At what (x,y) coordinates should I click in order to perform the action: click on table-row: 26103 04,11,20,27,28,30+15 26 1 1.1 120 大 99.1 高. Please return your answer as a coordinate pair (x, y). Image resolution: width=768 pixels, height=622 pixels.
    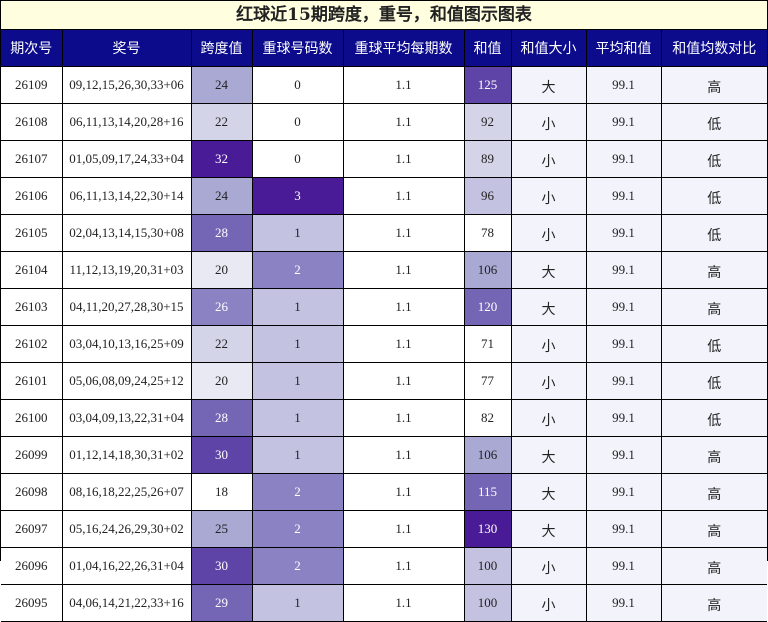
    Looking at the image, I should click on (384, 307).